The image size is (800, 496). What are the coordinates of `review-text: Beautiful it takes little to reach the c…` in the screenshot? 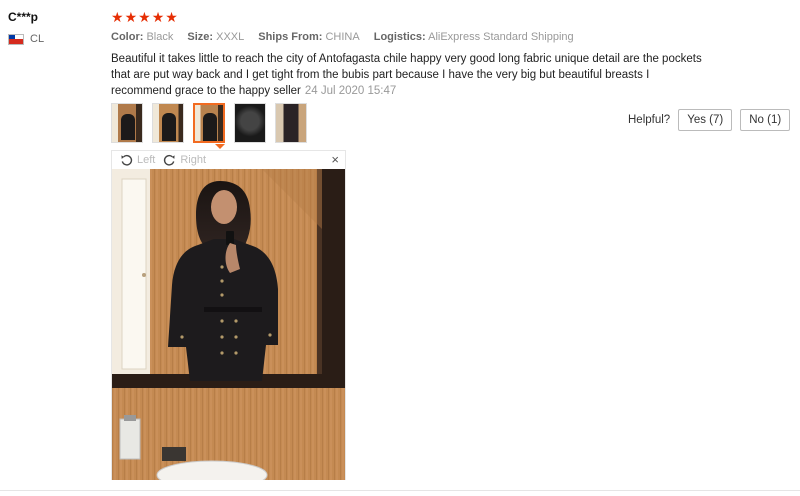 It's located at (406, 75).